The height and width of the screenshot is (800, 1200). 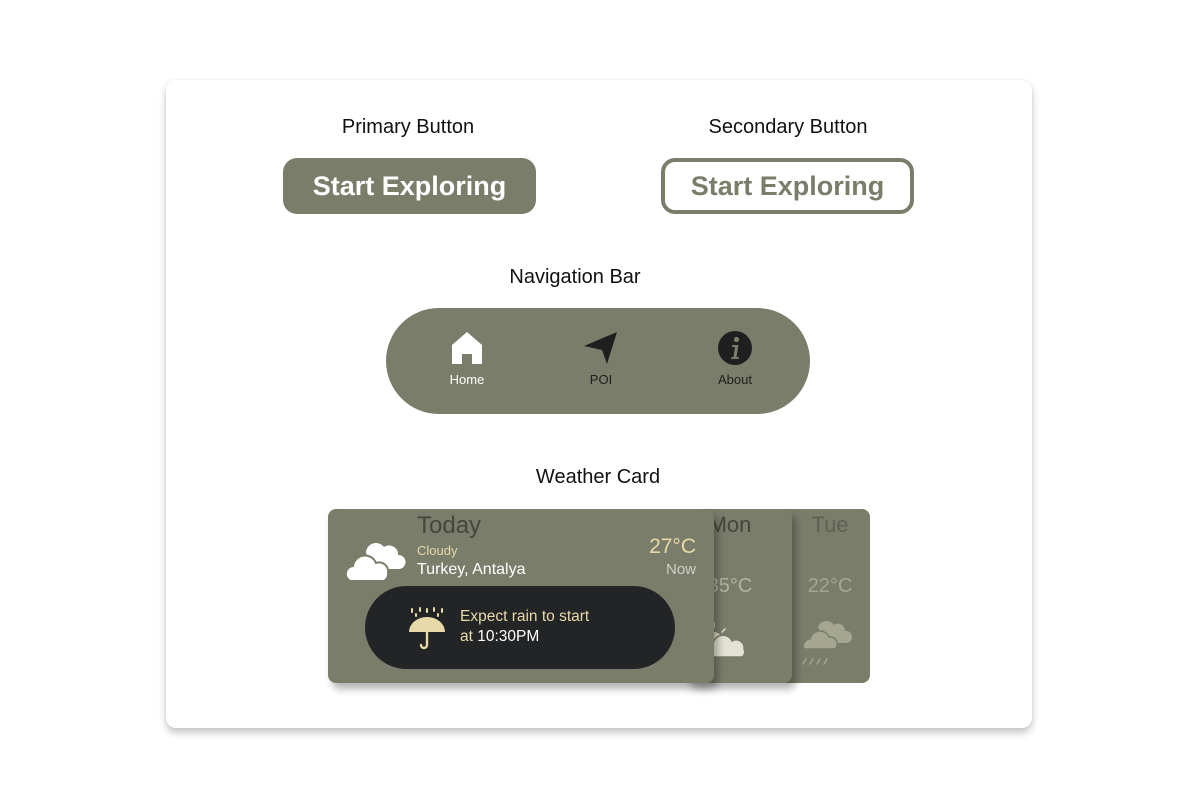 I want to click on info-icon, so click(x=735, y=348).